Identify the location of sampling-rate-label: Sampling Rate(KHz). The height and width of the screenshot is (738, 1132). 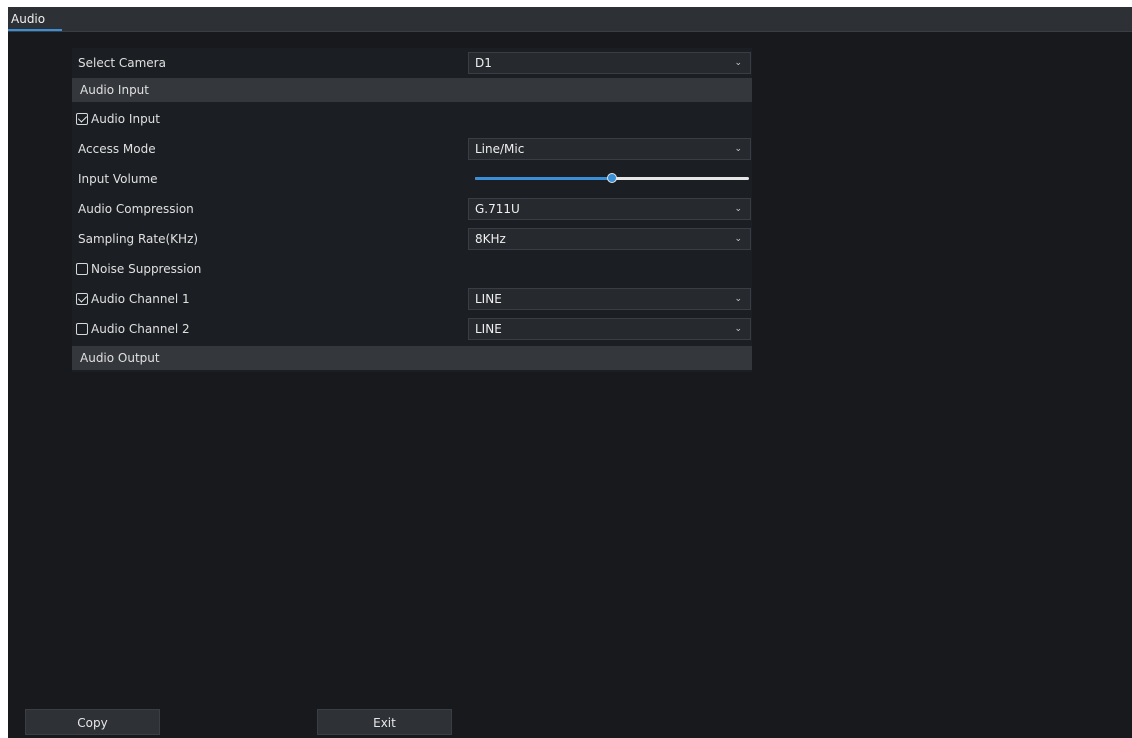
(138, 239).